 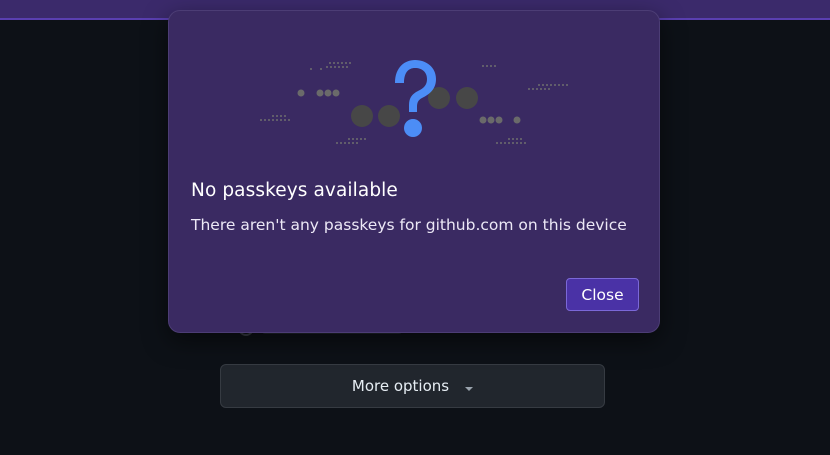 I want to click on more-options-button: More options, so click(x=412, y=386).